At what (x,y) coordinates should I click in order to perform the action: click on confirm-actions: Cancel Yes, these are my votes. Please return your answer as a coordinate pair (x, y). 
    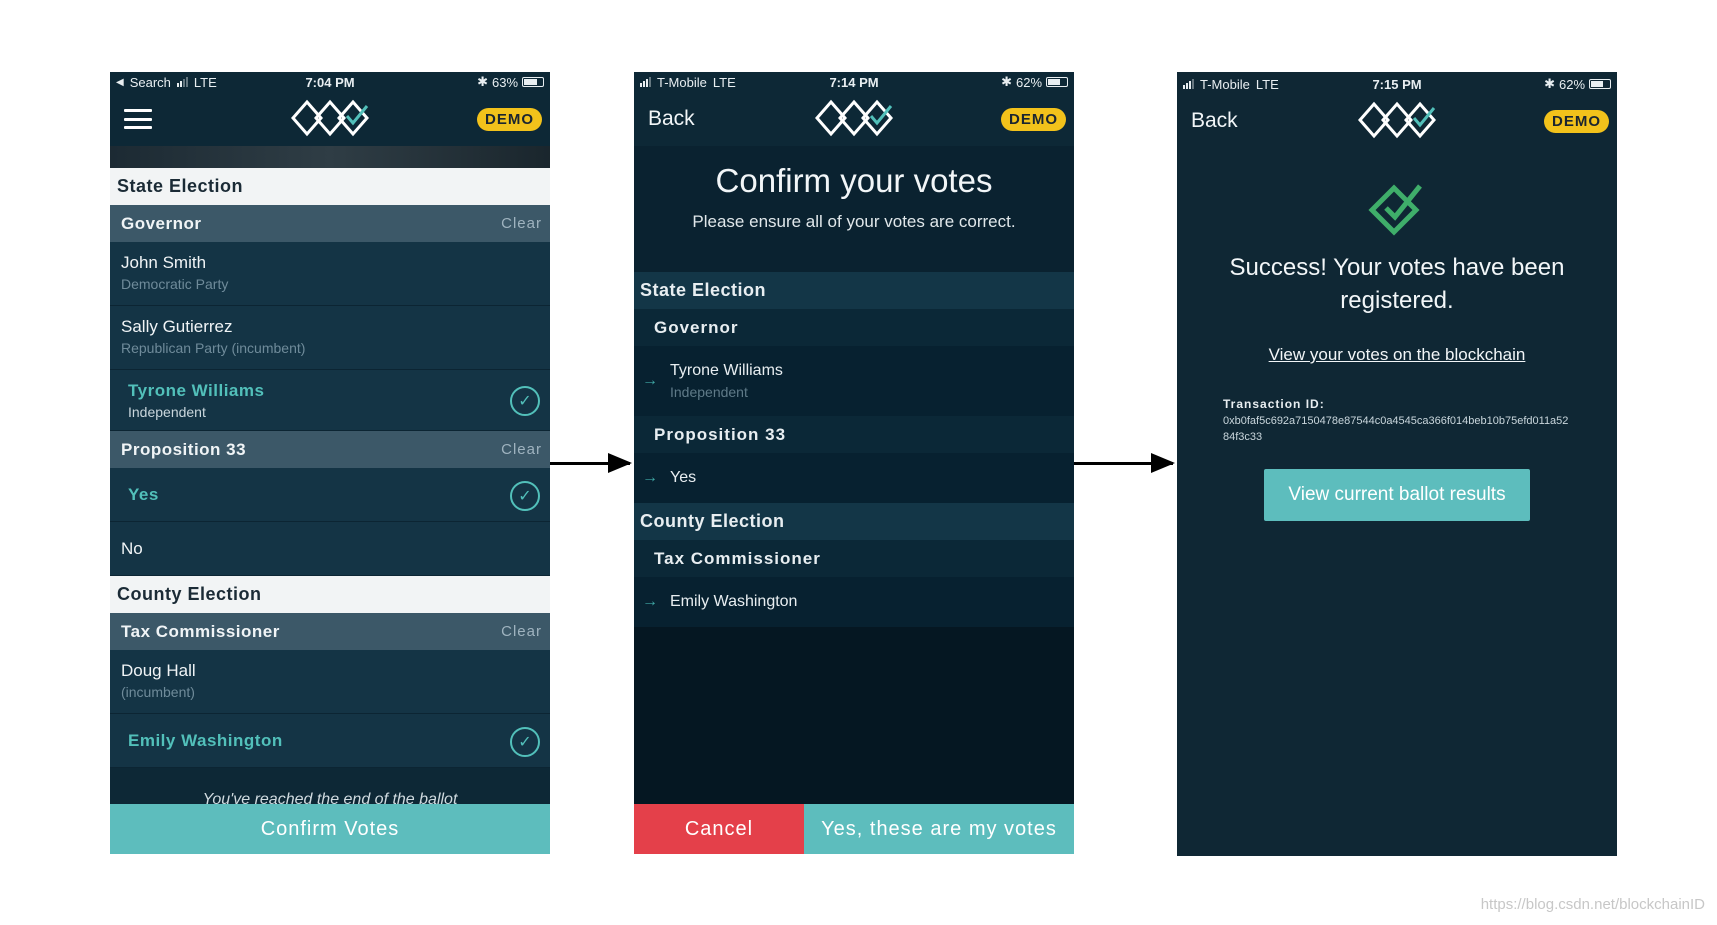
    Looking at the image, I should click on (854, 829).